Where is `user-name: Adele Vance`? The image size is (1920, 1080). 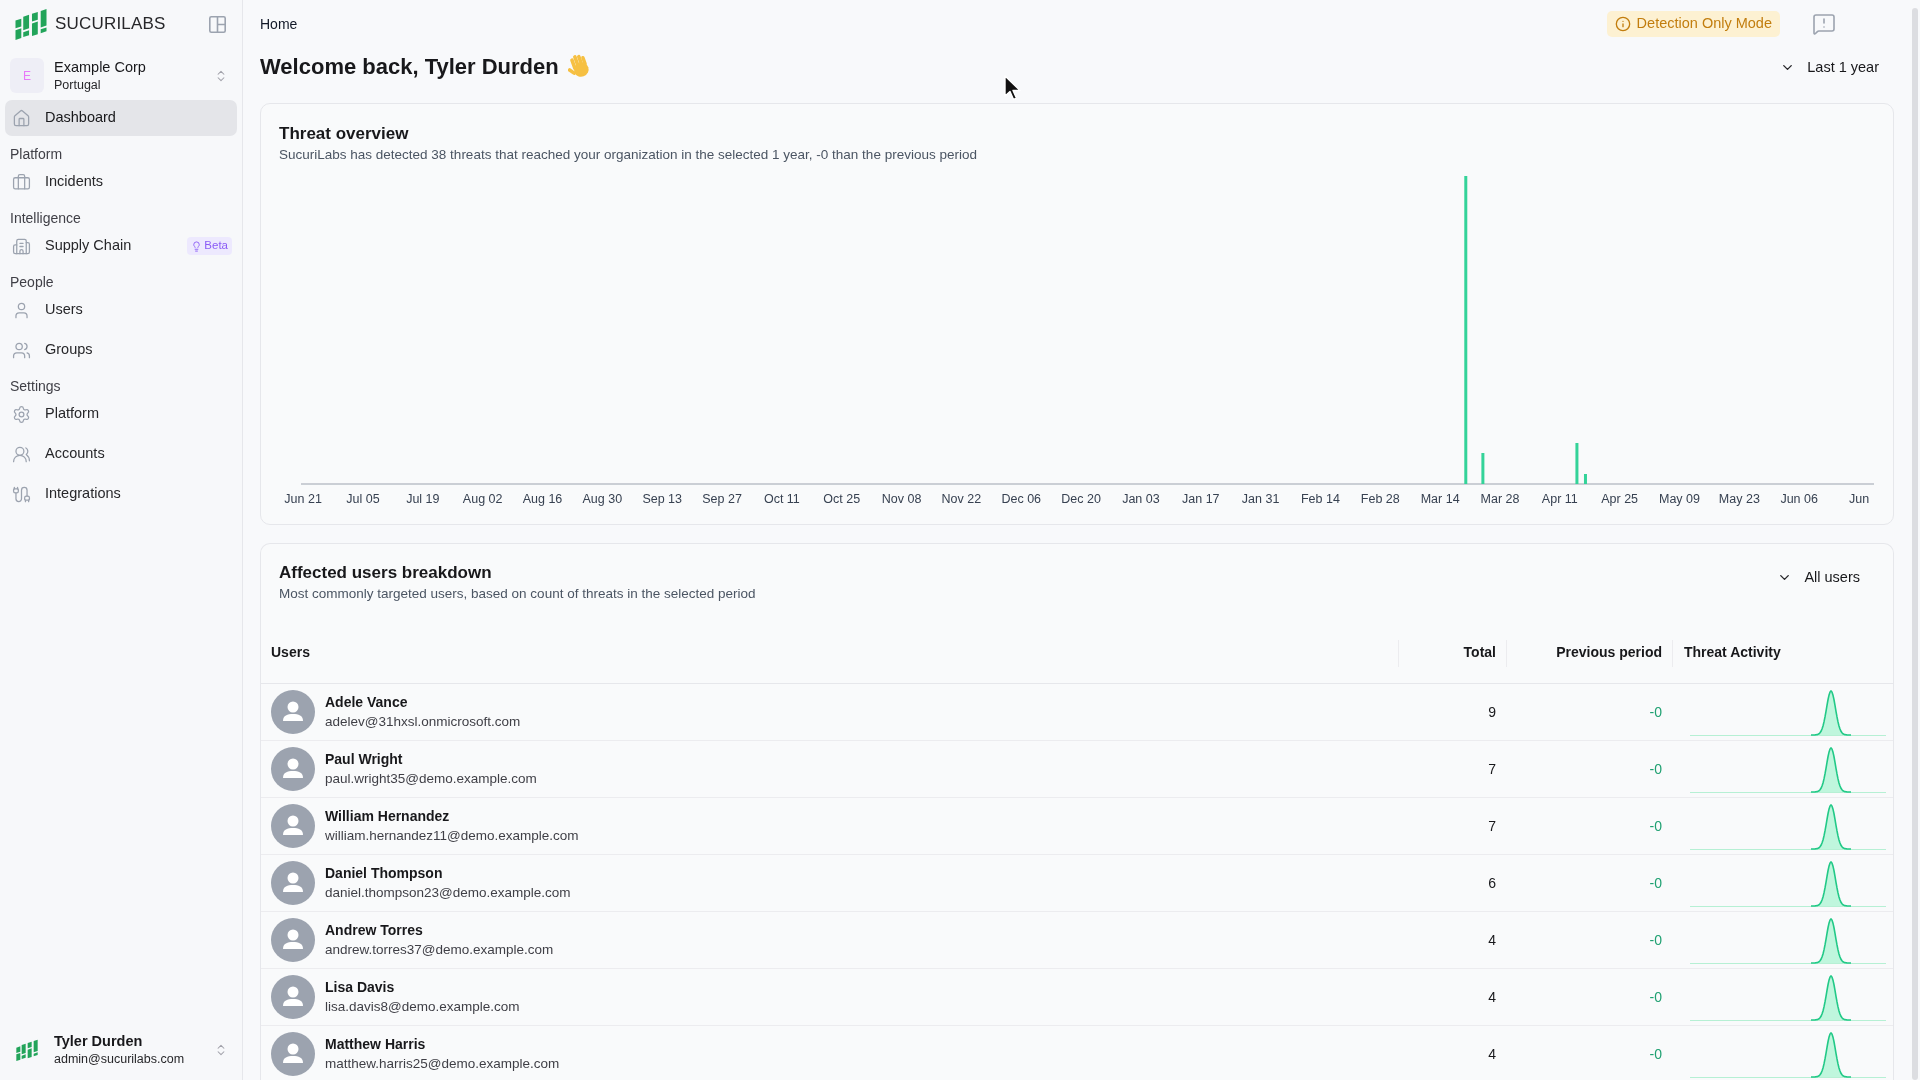
user-name: Adele Vance is located at coordinates (367, 702).